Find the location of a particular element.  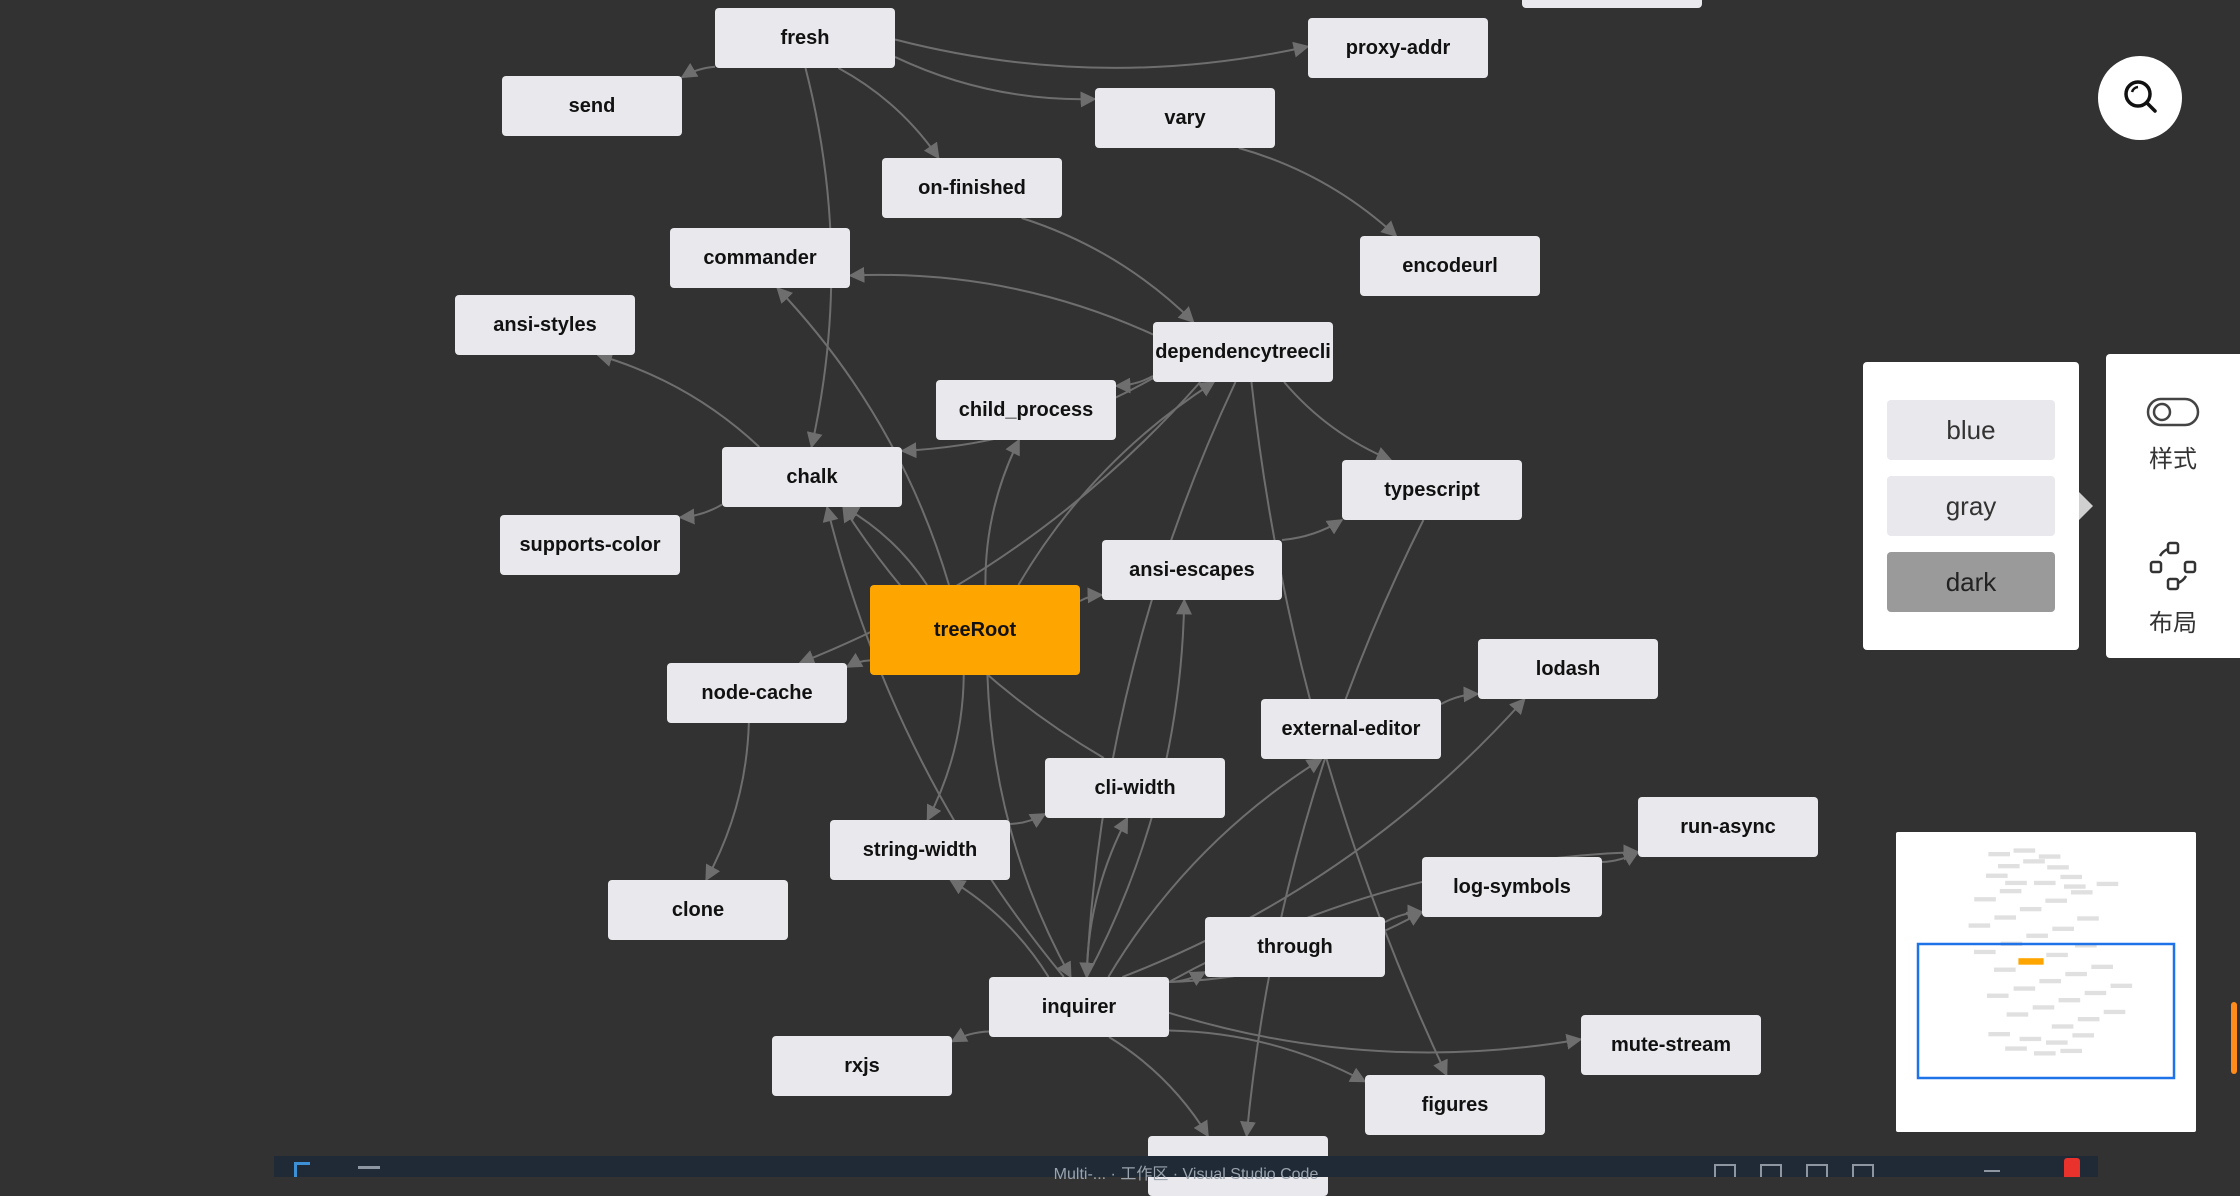

graph-node-through: through is located at coordinates (1295, 947).